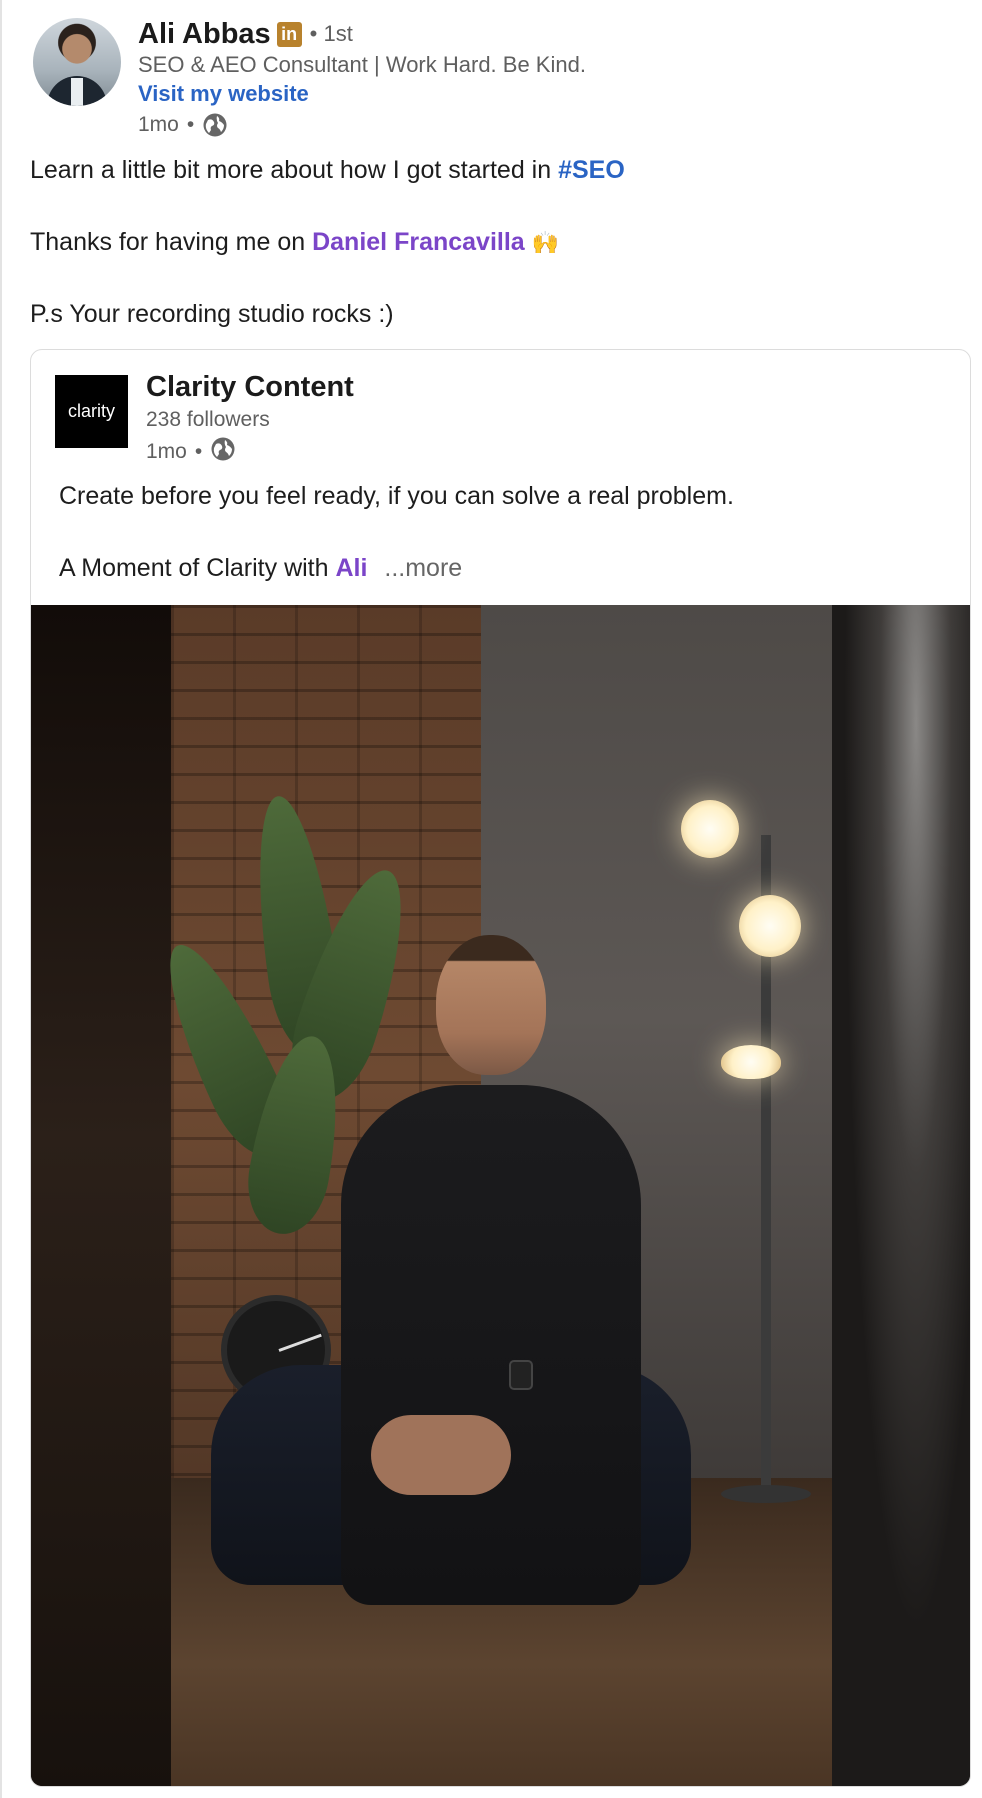 The height and width of the screenshot is (1798, 982). I want to click on floor-lamp-base, so click(766, 1494).